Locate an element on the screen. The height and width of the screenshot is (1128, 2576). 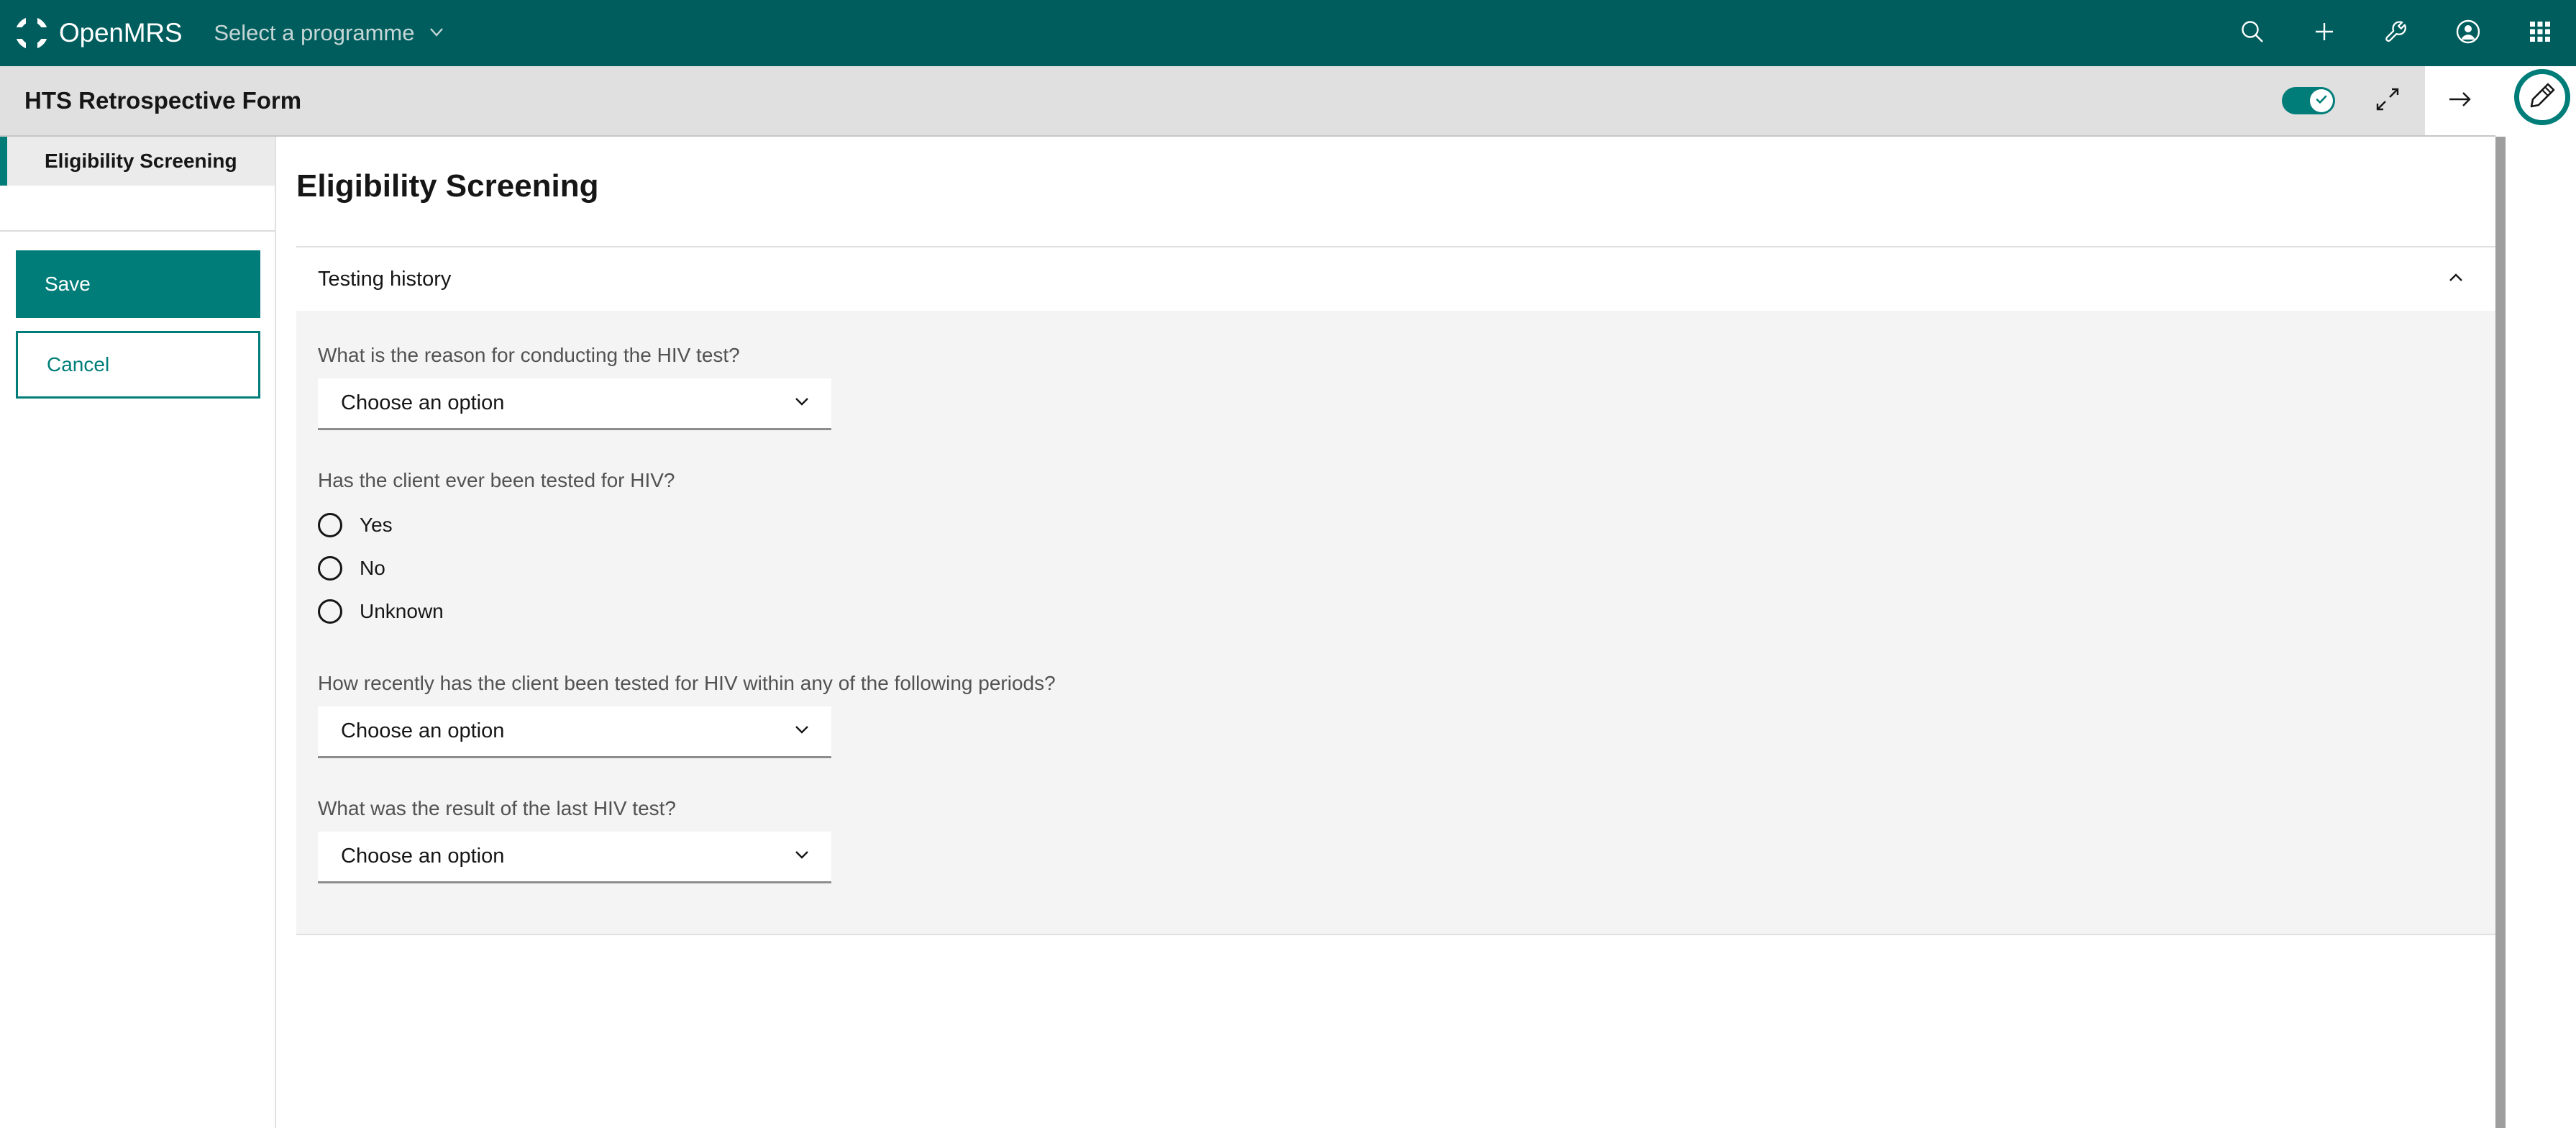
user-button is located at coordinates (2468, 33).